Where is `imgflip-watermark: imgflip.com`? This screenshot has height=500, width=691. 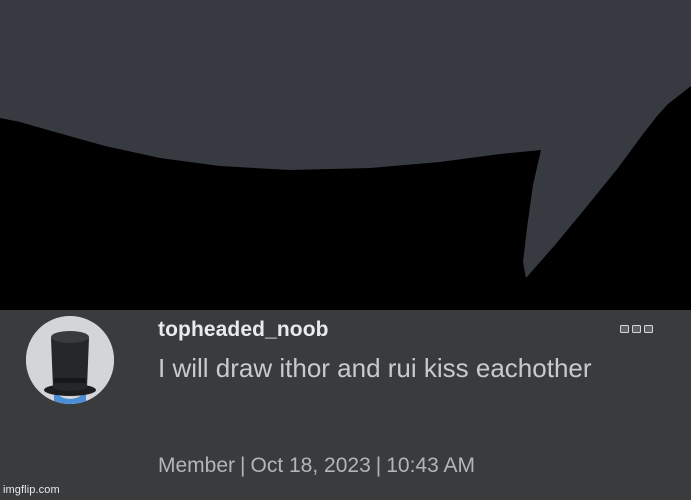 imgflip-watermark: imgflip.com is located at coordinates (31, 490).